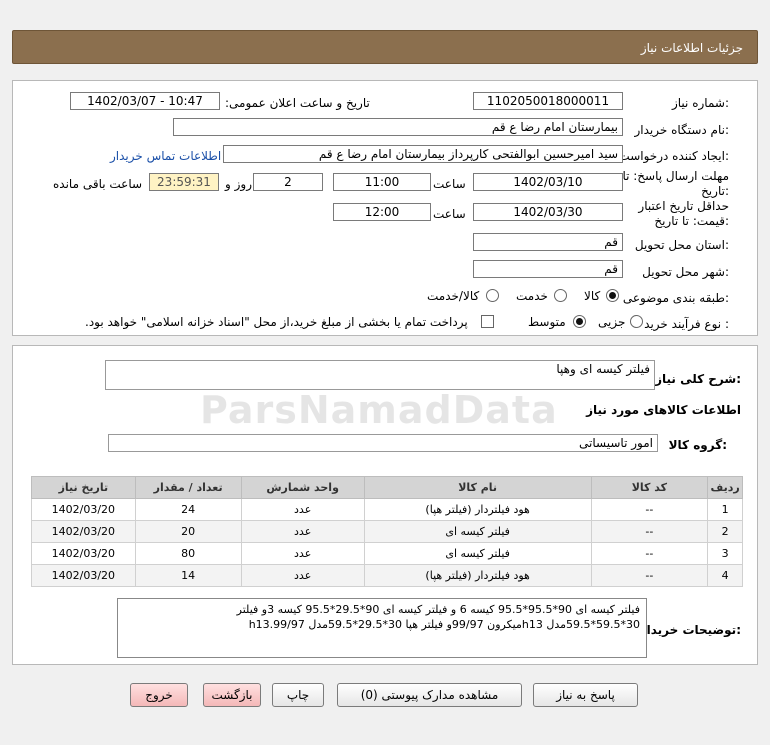  I want to click on remaining-time-field: 23:59:31, so click(184, 182).